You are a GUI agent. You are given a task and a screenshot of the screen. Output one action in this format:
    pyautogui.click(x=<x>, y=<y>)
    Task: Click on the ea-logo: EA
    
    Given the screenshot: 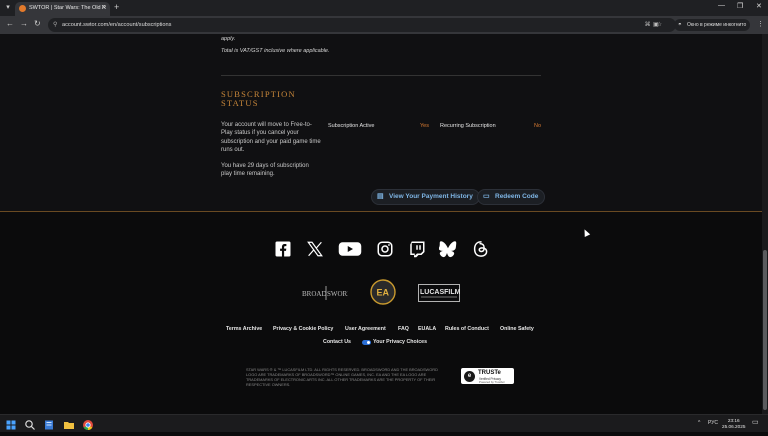 What is the action you would take?
    pyautogui.click(x=383, y=292)
    